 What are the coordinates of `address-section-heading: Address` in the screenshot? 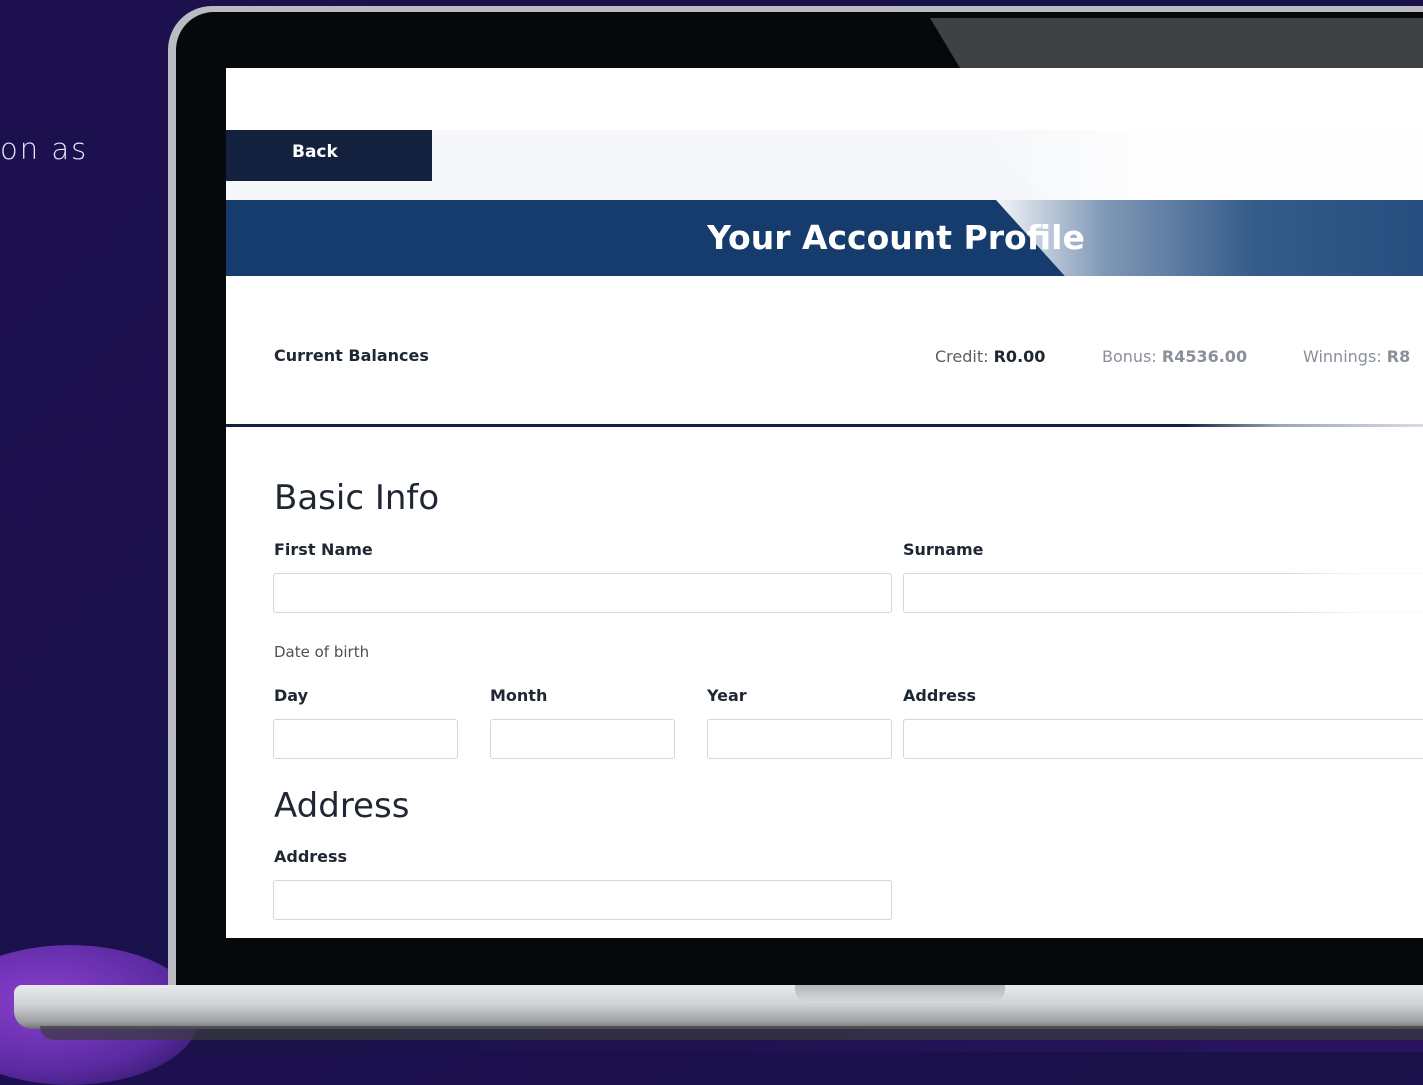 It's located at (342, 806).